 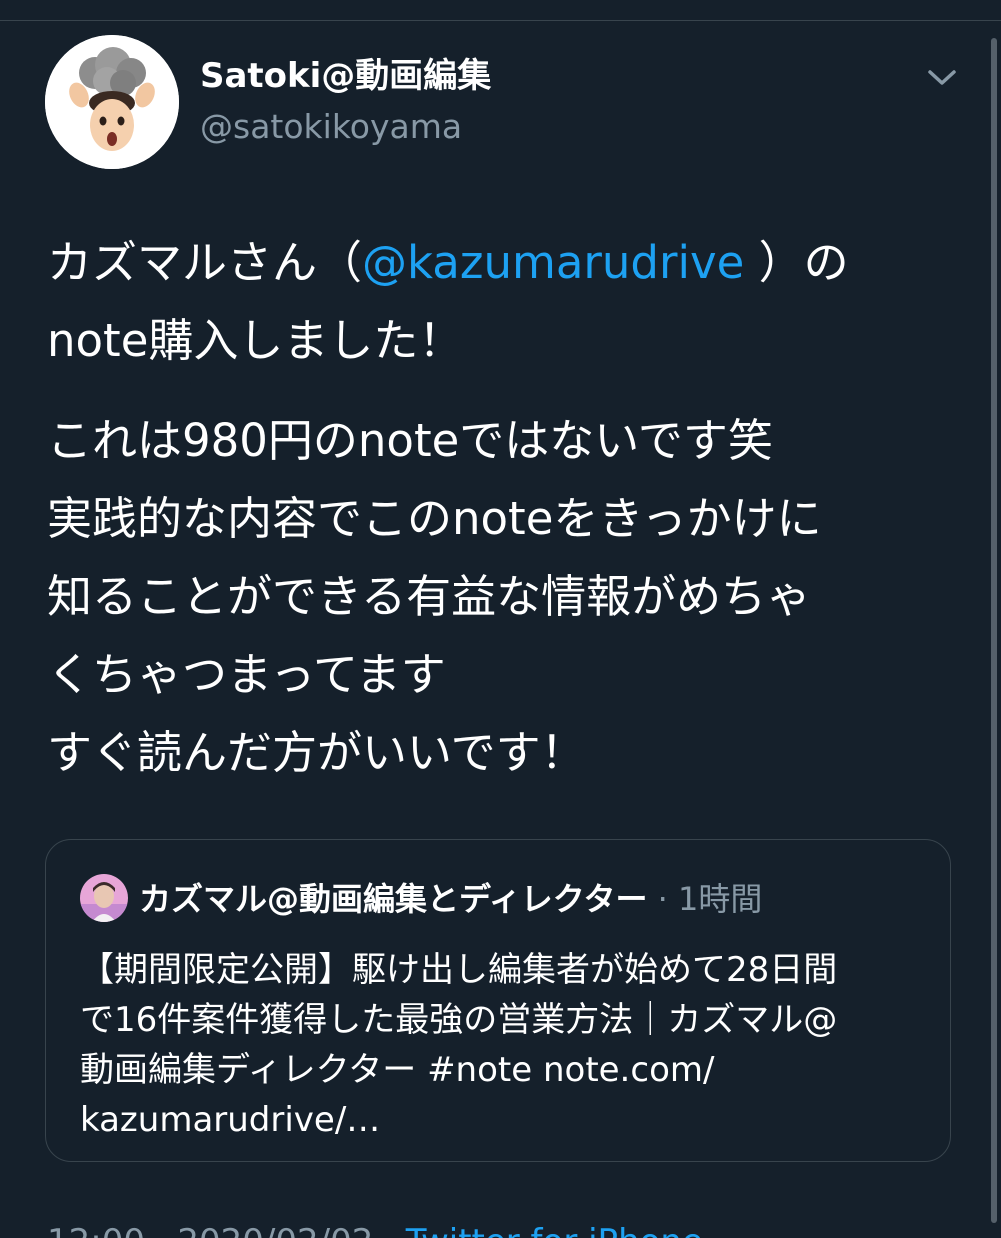 I want to click on quoted-author-name: カズマル@動画編集とディレクター, so click(x=393, y=899).